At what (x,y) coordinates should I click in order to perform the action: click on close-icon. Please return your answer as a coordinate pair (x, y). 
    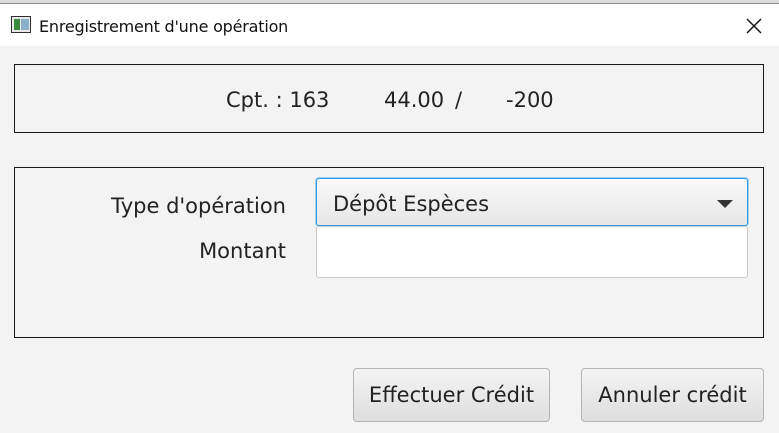
    Looking at the image, I should click on (754, 26).